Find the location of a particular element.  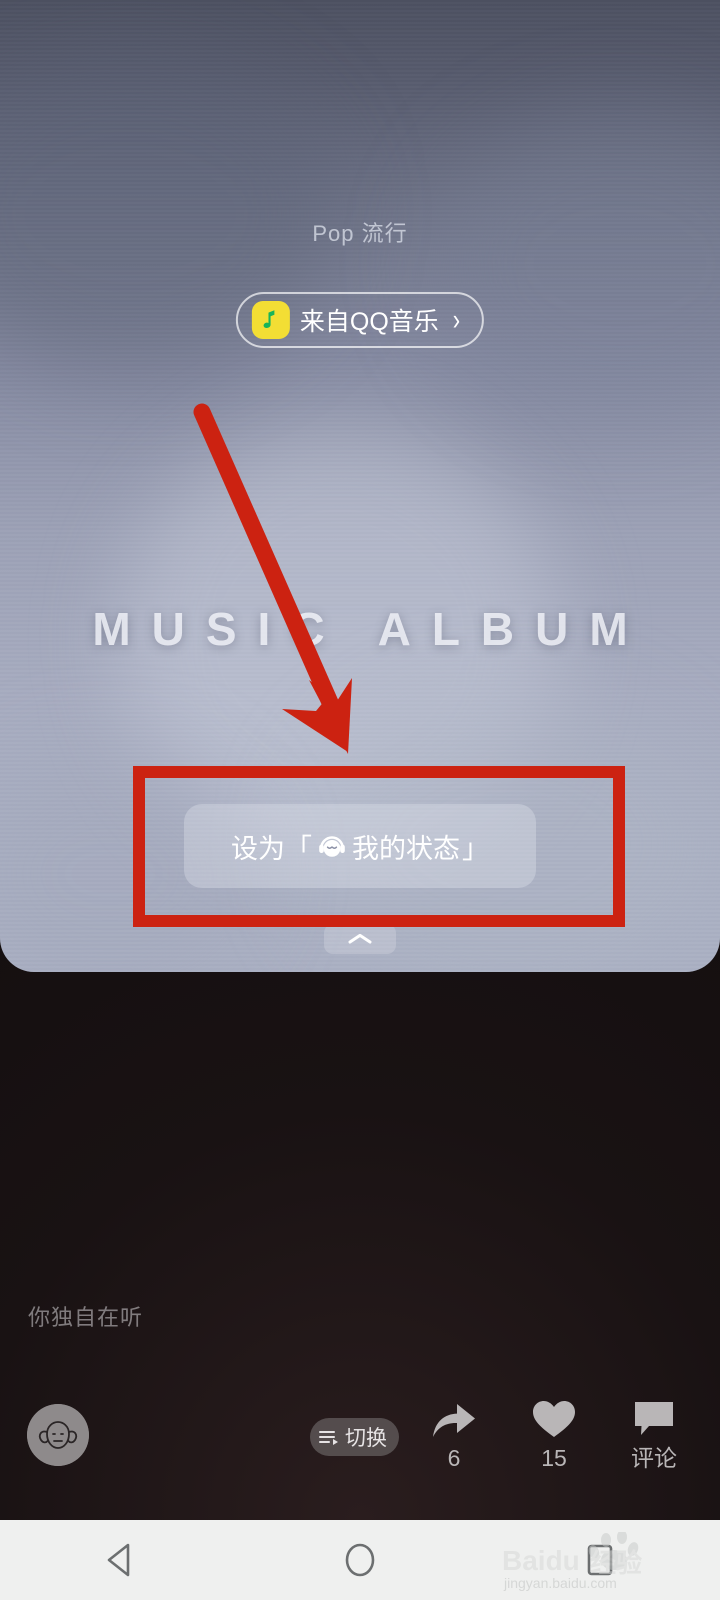

nav-recents-button is located at coordinates (600, 1560).